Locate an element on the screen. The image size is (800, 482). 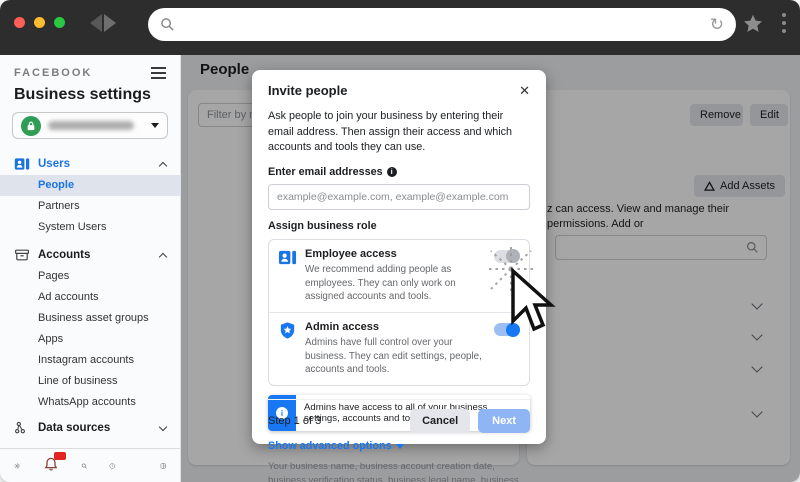
hamburger-menu-icon is located at coordinates (158, 73).